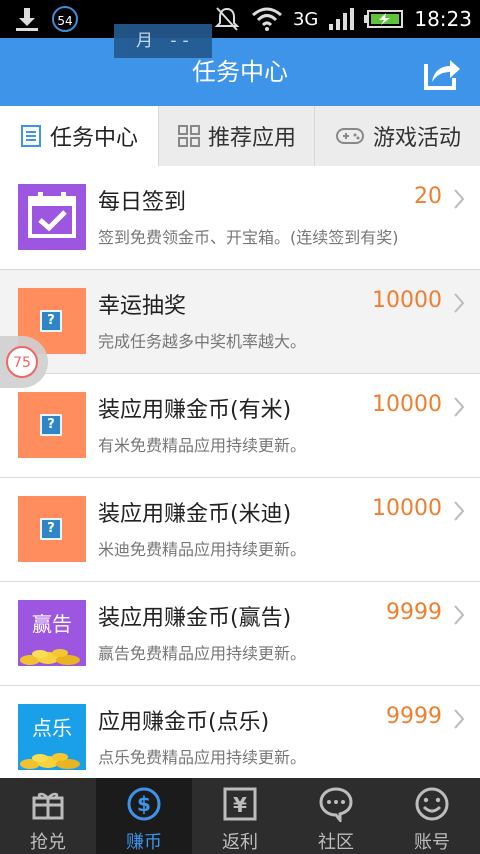 This screenshot has width=480, height=854. I want to click on nav-label: 社区, so click(336, 842).